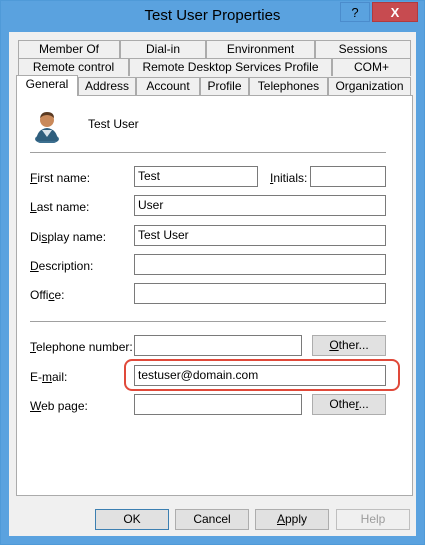  Describe the element at coordinates (60, 207) in the screenshot. I see `last-name-label: Last name:` at that location.